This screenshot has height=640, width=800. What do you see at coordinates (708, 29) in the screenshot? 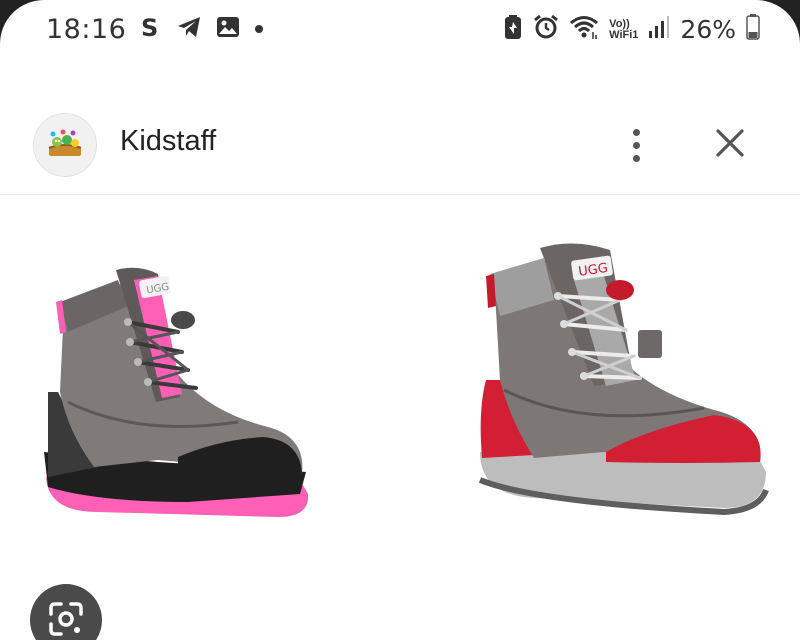
I see `battery-percent: 26%` at bounding box center [708, 29].